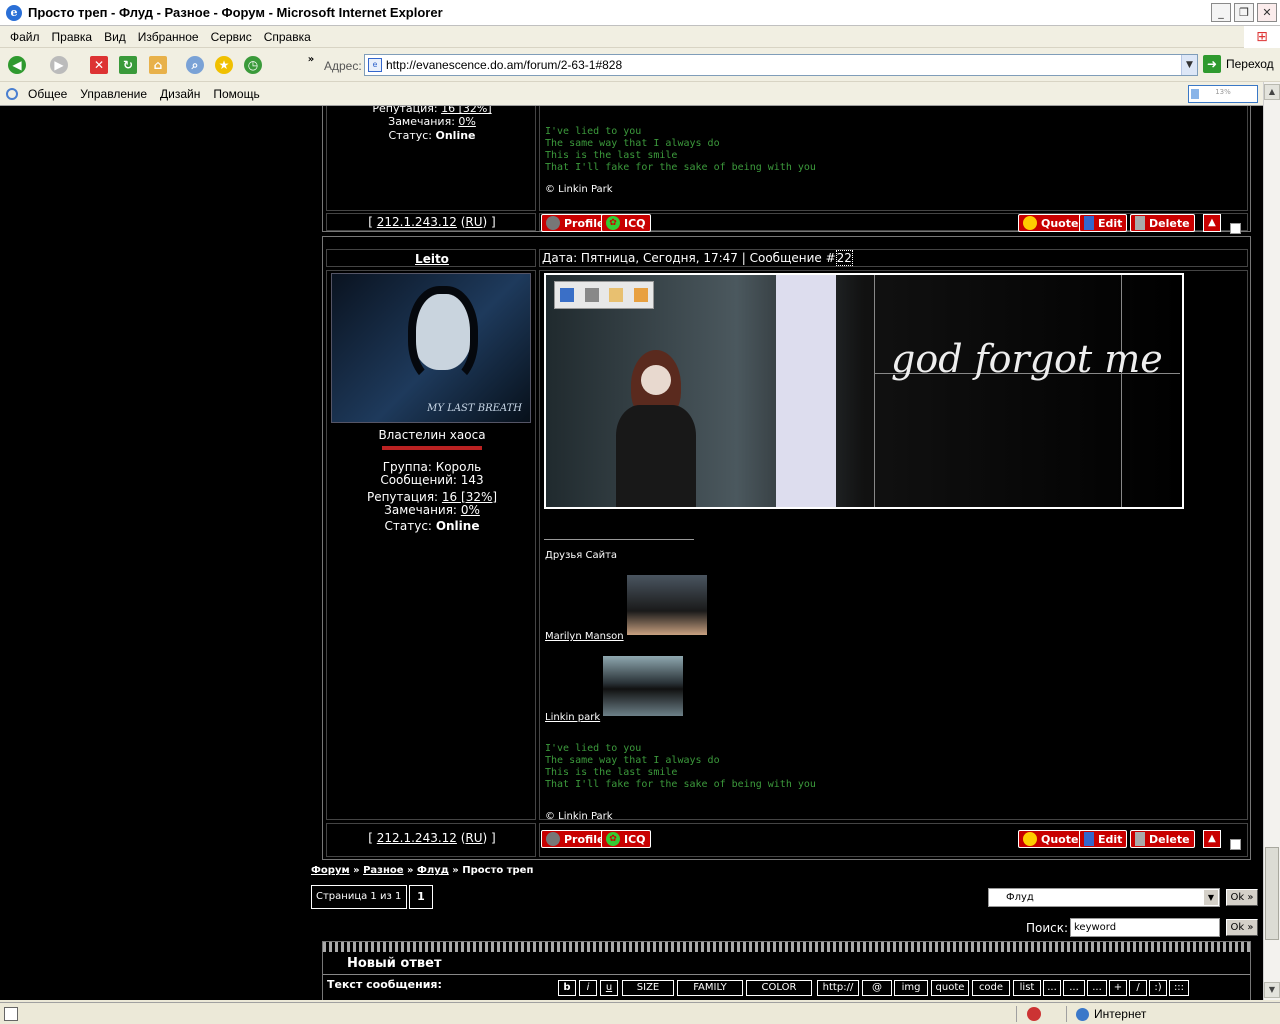 This screenshot has height=1024, width=1280. Describe the element at coordinates (1242, 897) in the screenshot. I see `jump-ok-button: Ok »` at that location.